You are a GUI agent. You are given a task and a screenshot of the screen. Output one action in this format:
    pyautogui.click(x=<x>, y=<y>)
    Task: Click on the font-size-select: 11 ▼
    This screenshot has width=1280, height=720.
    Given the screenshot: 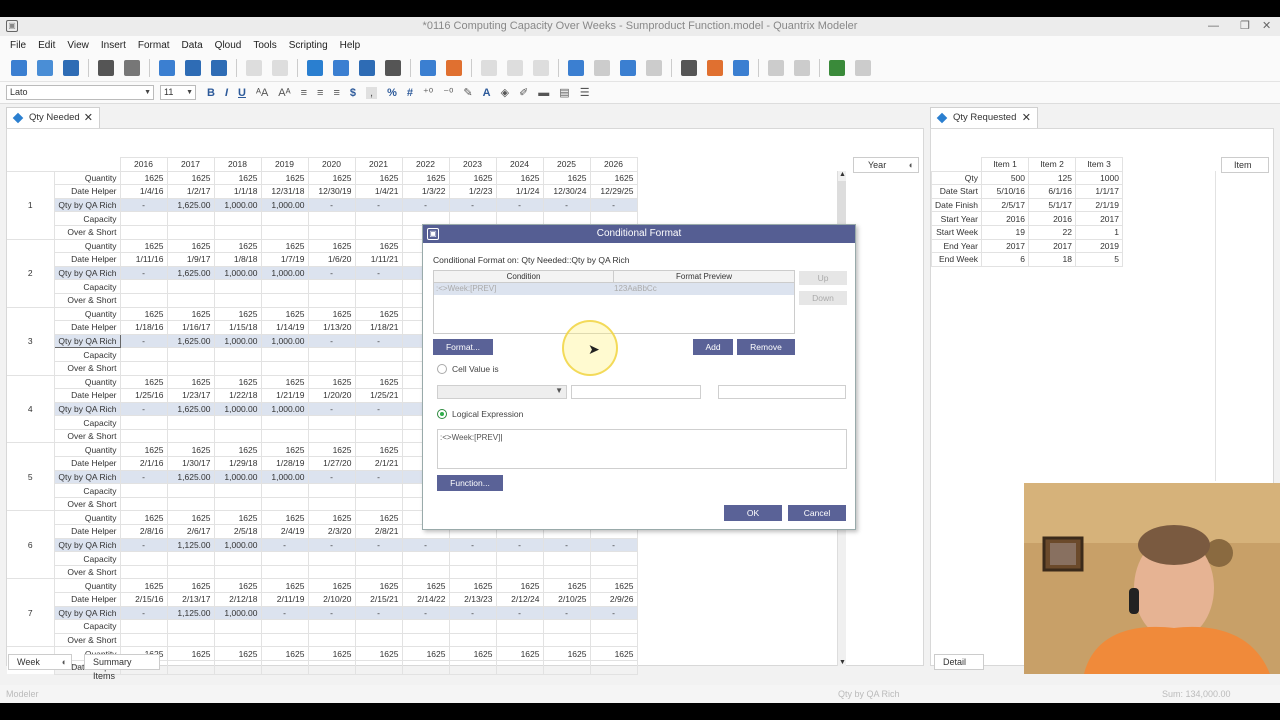 What is the action you would take?
    pyautogui.click(x=178, y=92)
    